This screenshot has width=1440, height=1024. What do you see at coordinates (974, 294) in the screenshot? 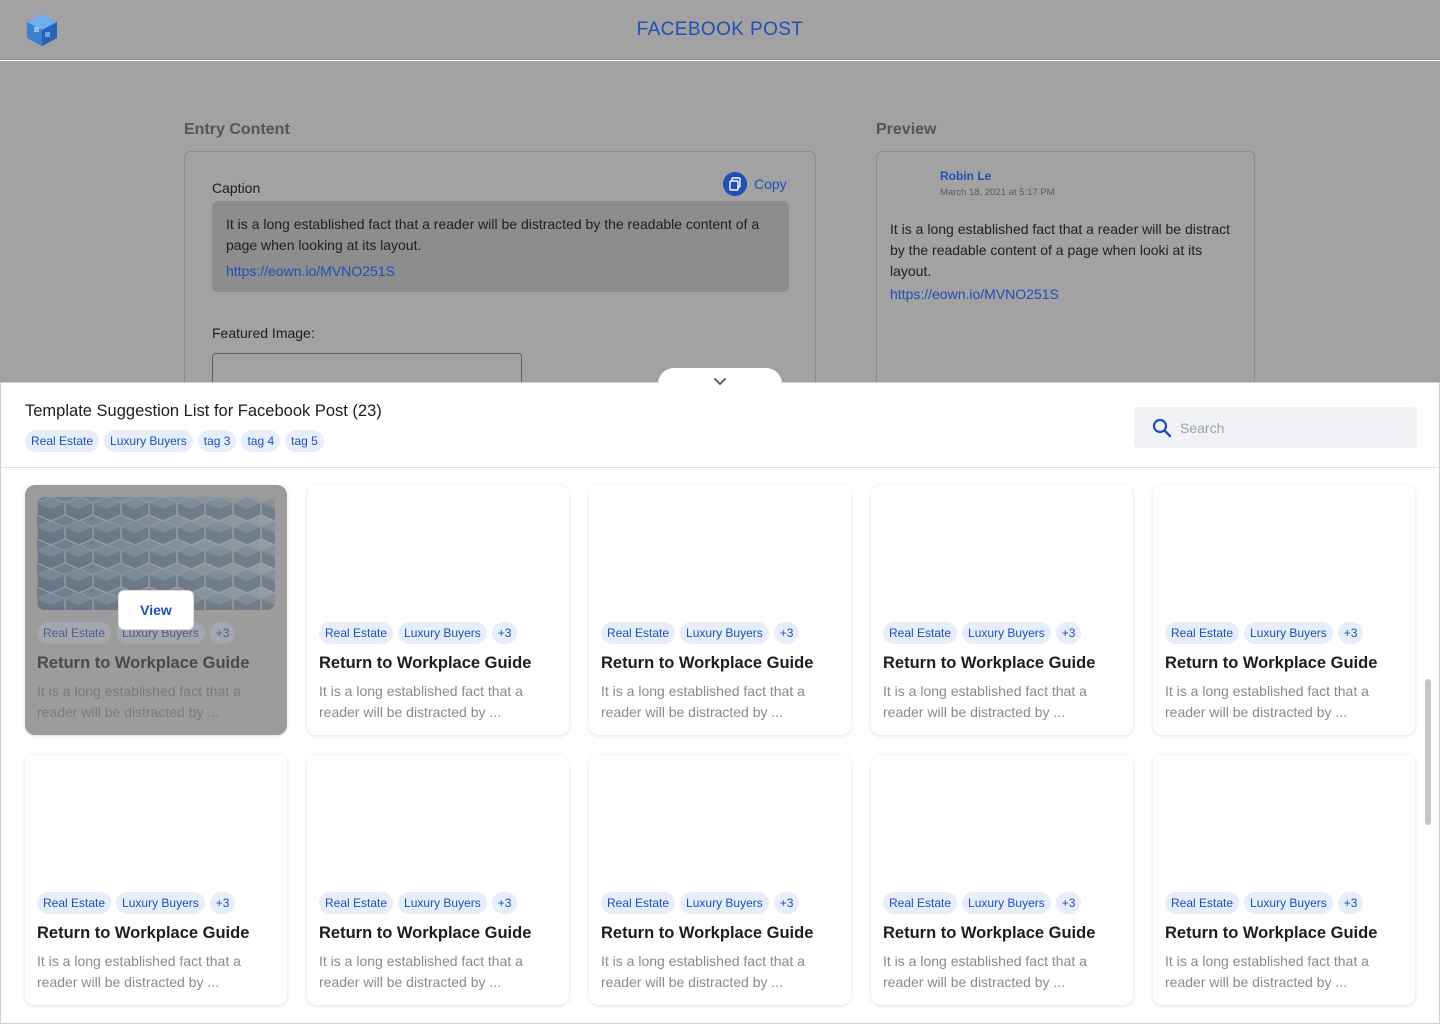
I see `preview-link: https://eown.io/MVNO251S` at bounding box center [974, 294].